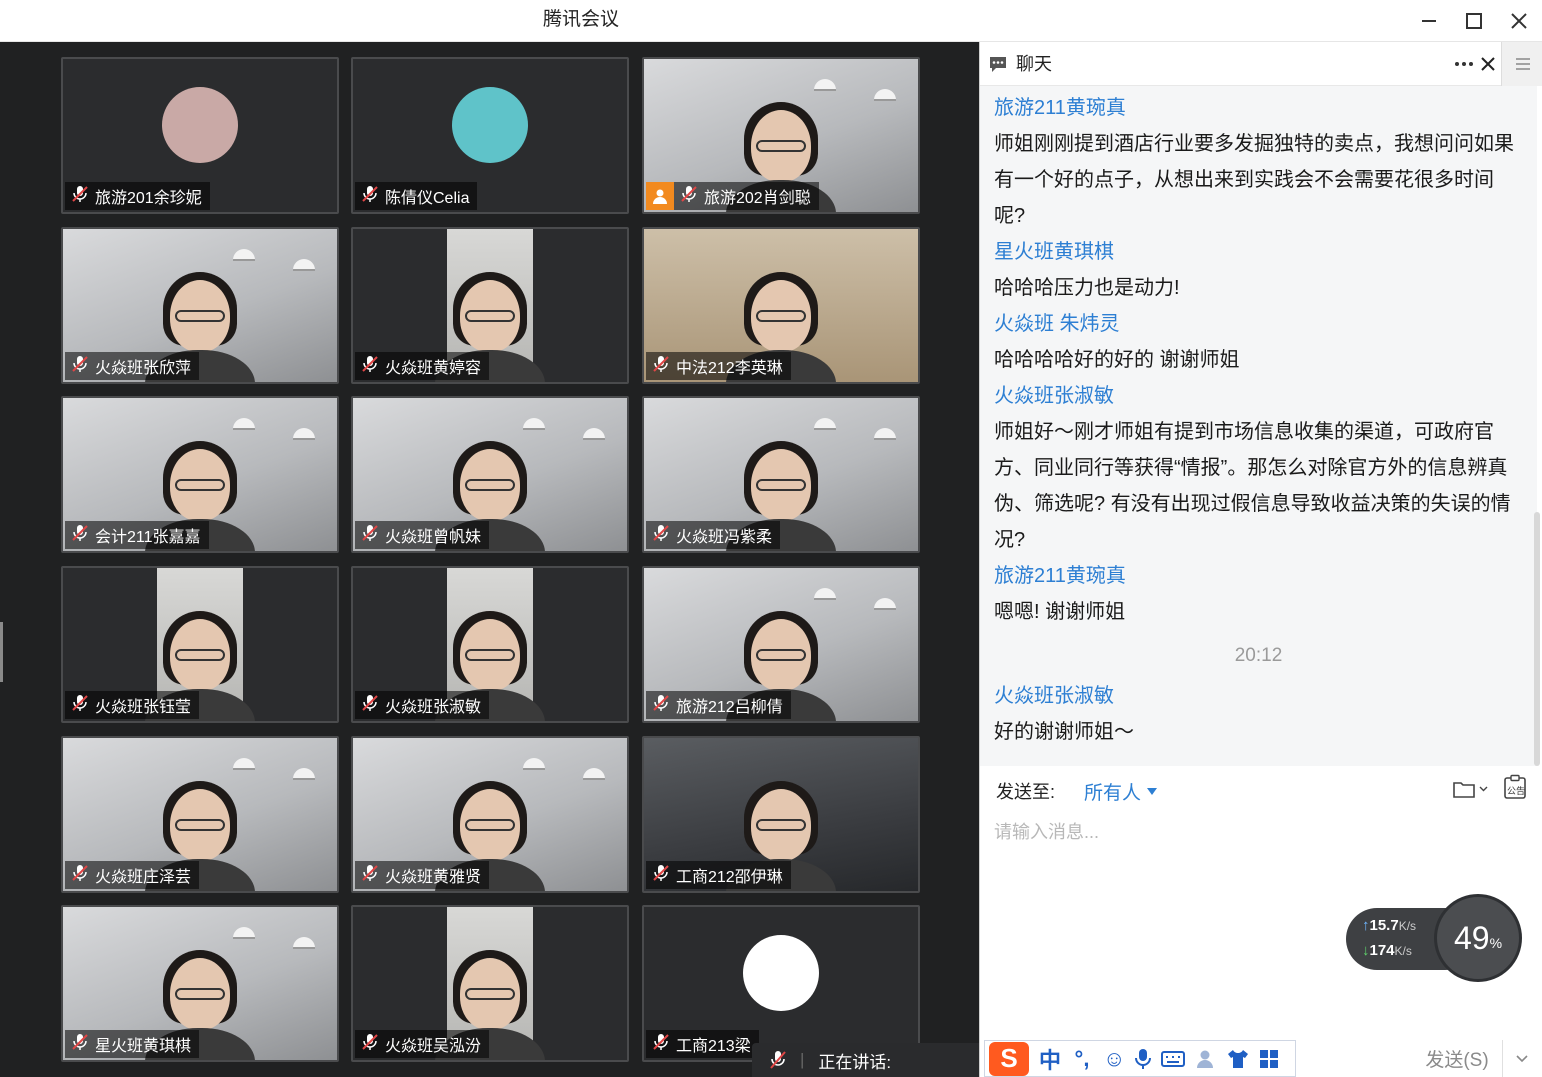 The height and width of the screenshot is (1077, 1542). I want to click on participant-tile: 火焱班张淑敏, so click(490, 644).